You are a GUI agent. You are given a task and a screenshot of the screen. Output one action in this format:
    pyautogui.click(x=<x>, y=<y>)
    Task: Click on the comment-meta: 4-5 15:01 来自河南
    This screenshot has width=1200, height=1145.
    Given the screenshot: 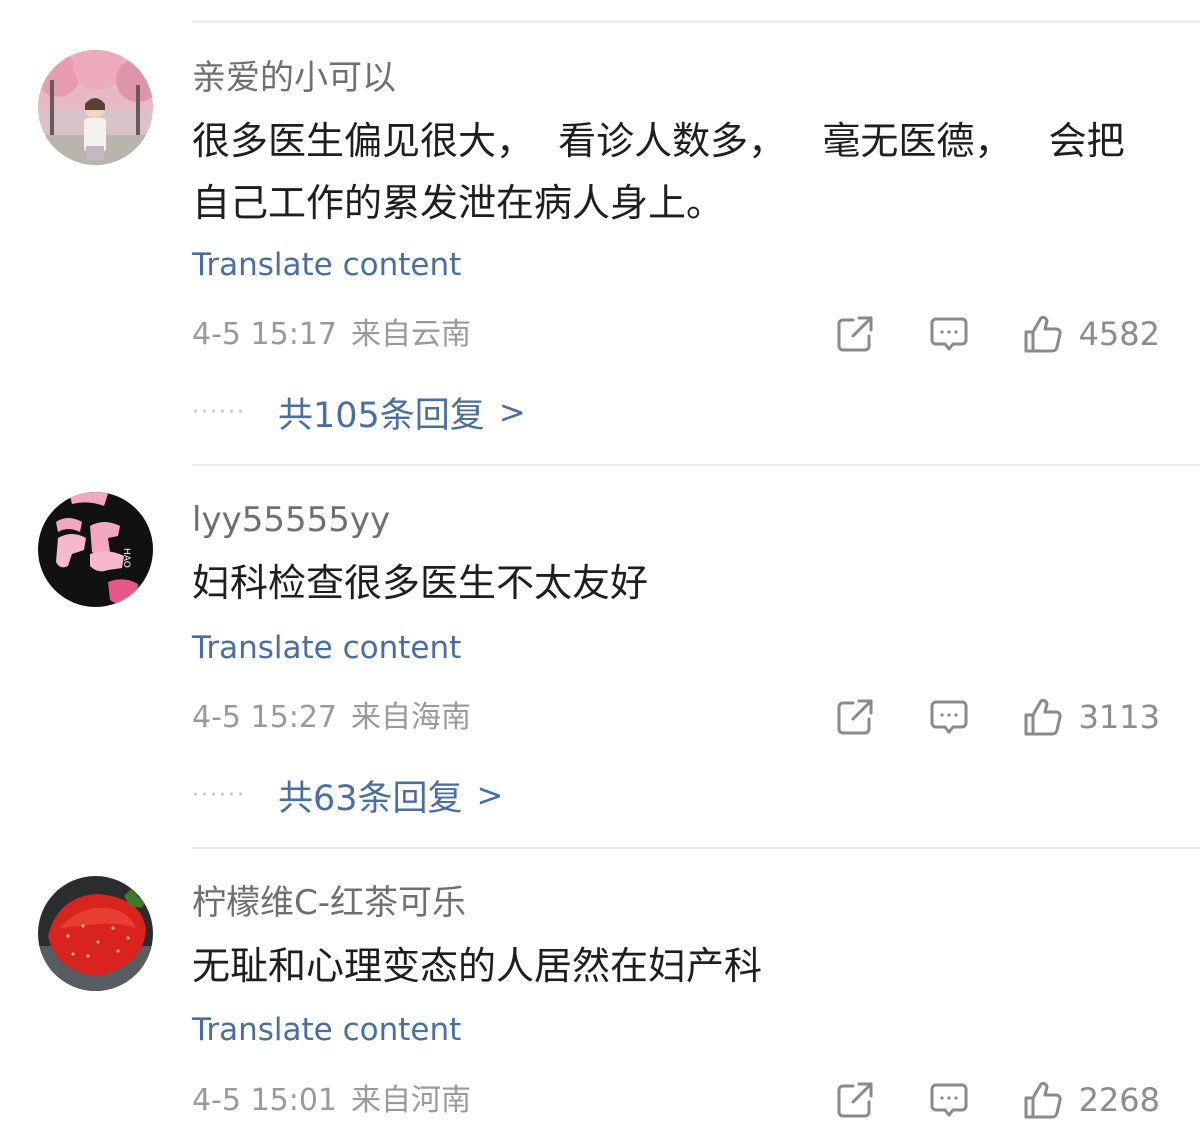 What is the action you would take?
    pyautogui.click(x=331, y=1101)
    